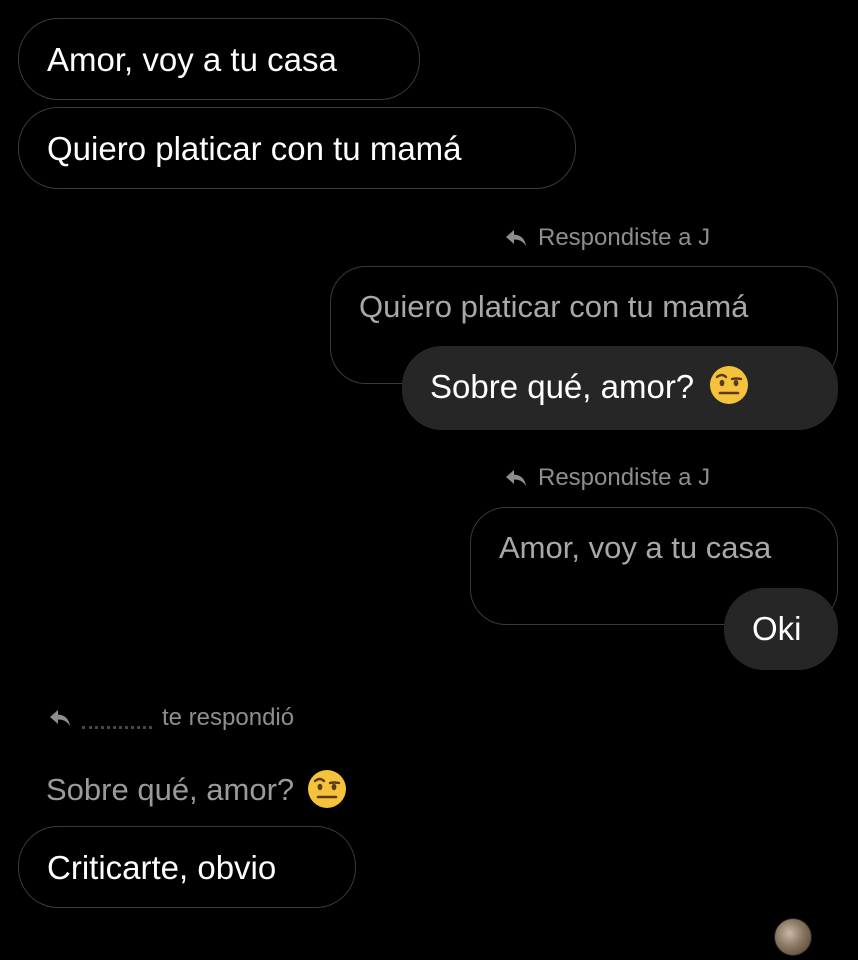 The height and width of the screenshot is (960, 858). I want to click on quoted-text: Amor, voy a tu casa, so click(635, 547).